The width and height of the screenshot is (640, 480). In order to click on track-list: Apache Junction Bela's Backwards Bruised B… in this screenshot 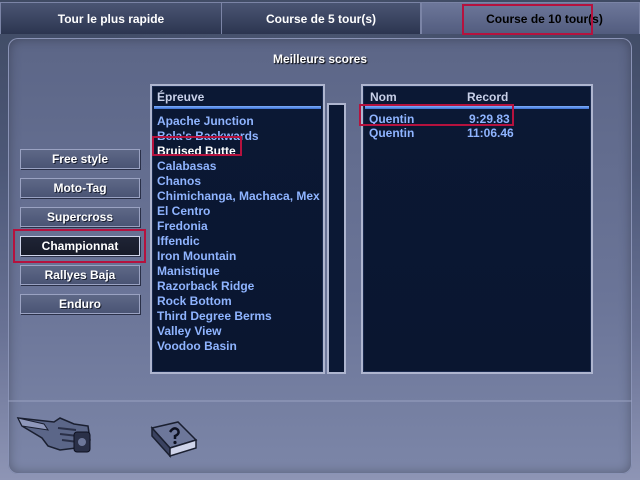, I will do `click(238, 234)`.